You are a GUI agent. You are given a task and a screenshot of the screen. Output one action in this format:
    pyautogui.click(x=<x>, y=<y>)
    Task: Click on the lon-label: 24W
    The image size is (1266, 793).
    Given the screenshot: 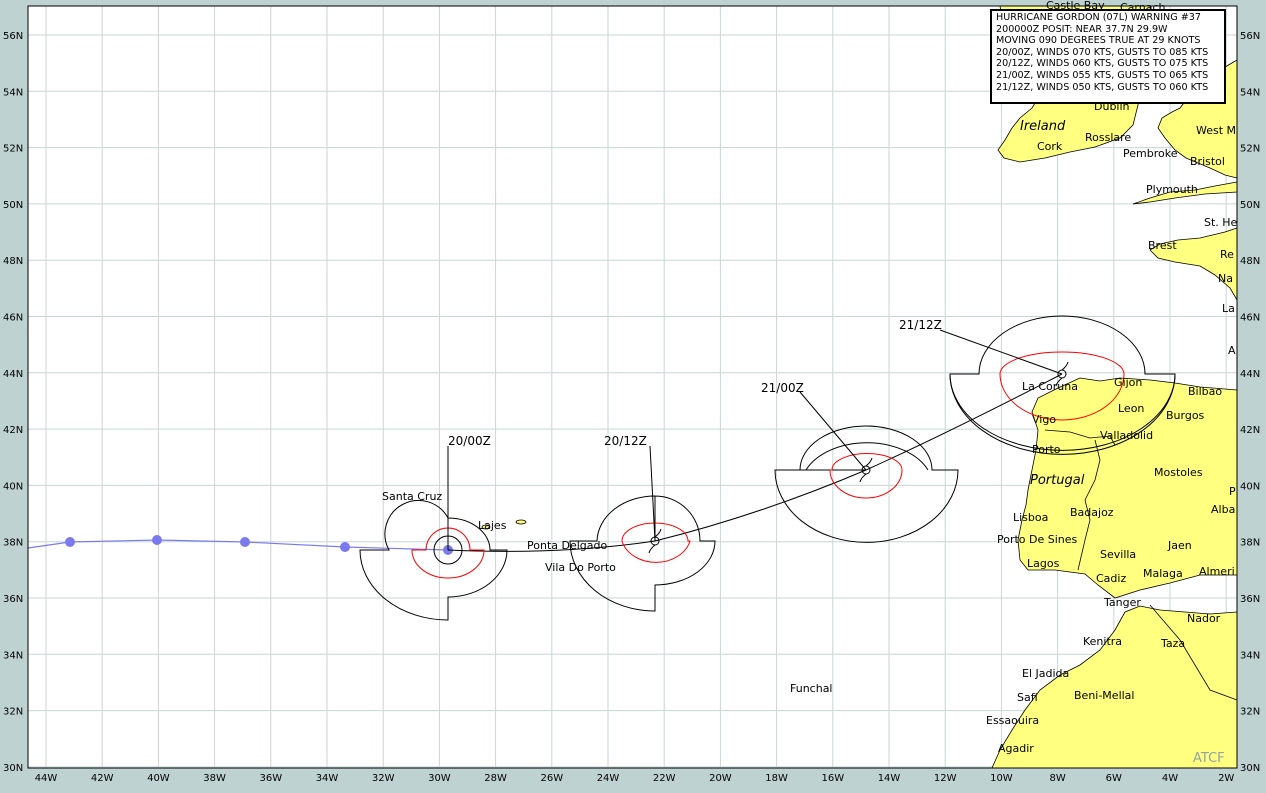 What is the action you would take?
    pyautogui.click(x=608, y=778)
    